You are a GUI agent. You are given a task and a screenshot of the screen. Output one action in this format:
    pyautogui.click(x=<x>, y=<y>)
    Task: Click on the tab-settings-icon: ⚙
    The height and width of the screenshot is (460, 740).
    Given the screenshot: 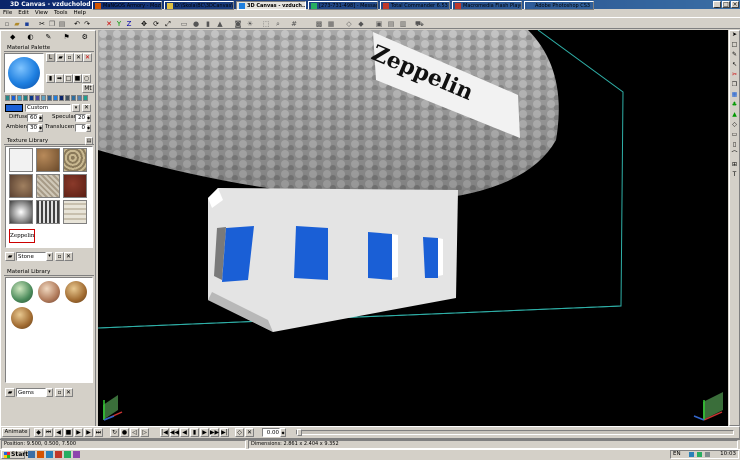 What is the action you would take?
    pyautogui.click(x=85, y=37)
    